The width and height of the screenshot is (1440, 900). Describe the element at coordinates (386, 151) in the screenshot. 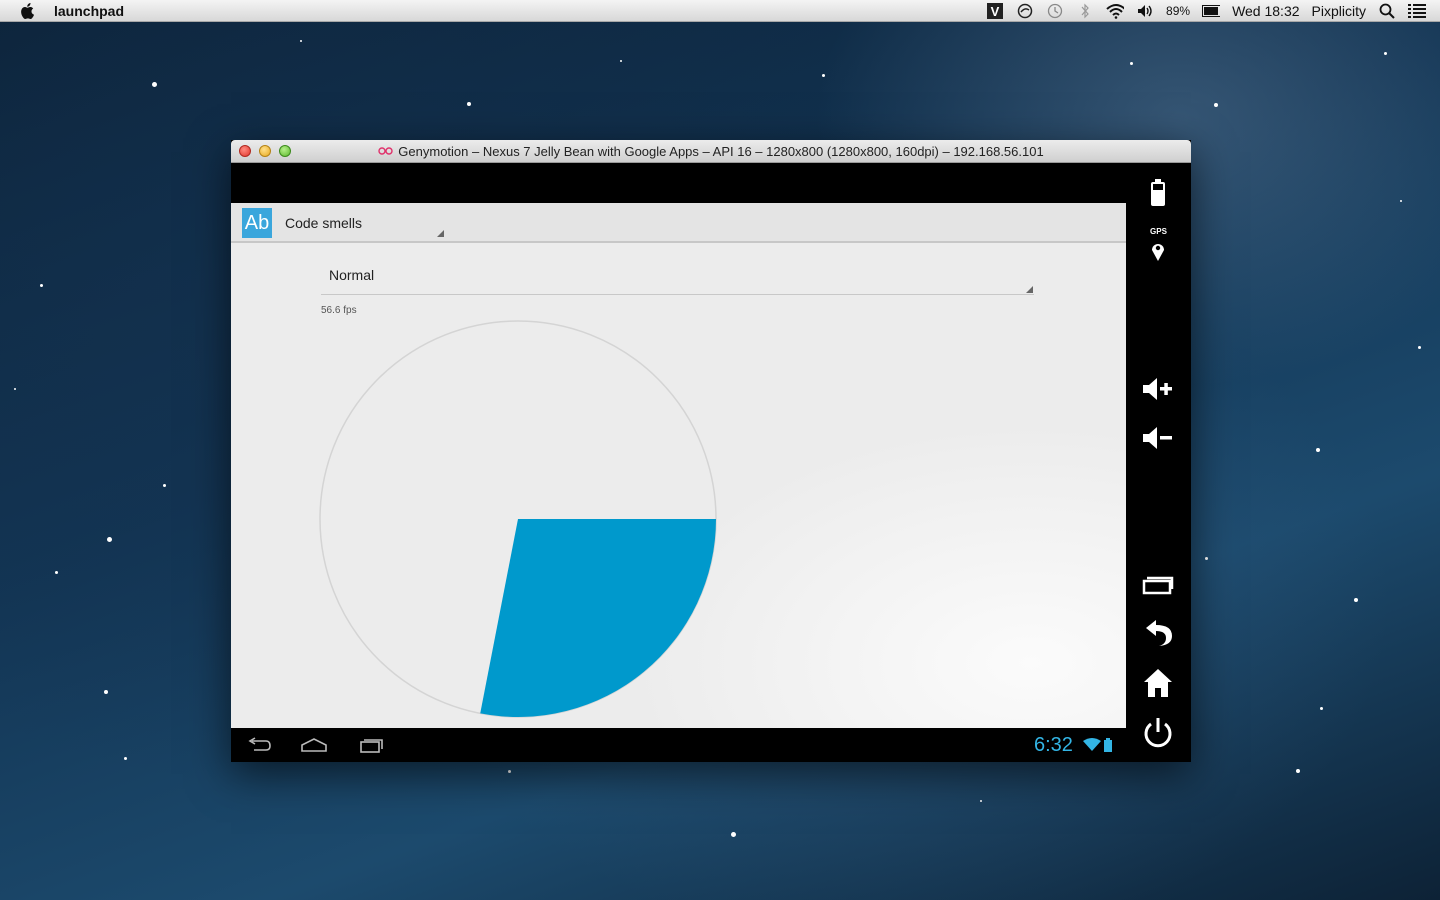

I see `genymotion-logo-icon` at that location.